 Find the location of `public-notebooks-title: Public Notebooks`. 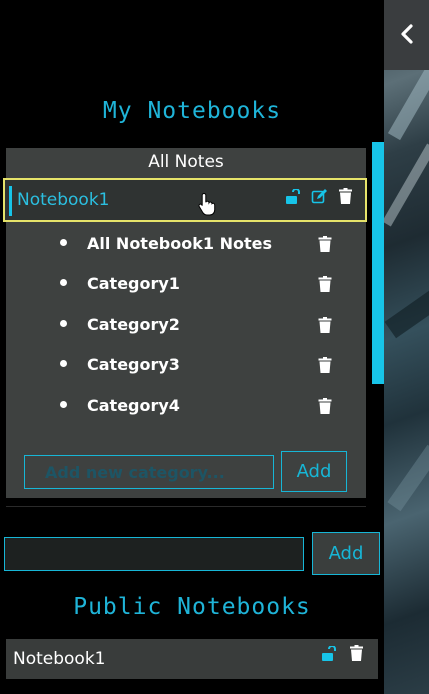

public-notebooks-title: Public Notebooks is located at coordinates (192, 607).